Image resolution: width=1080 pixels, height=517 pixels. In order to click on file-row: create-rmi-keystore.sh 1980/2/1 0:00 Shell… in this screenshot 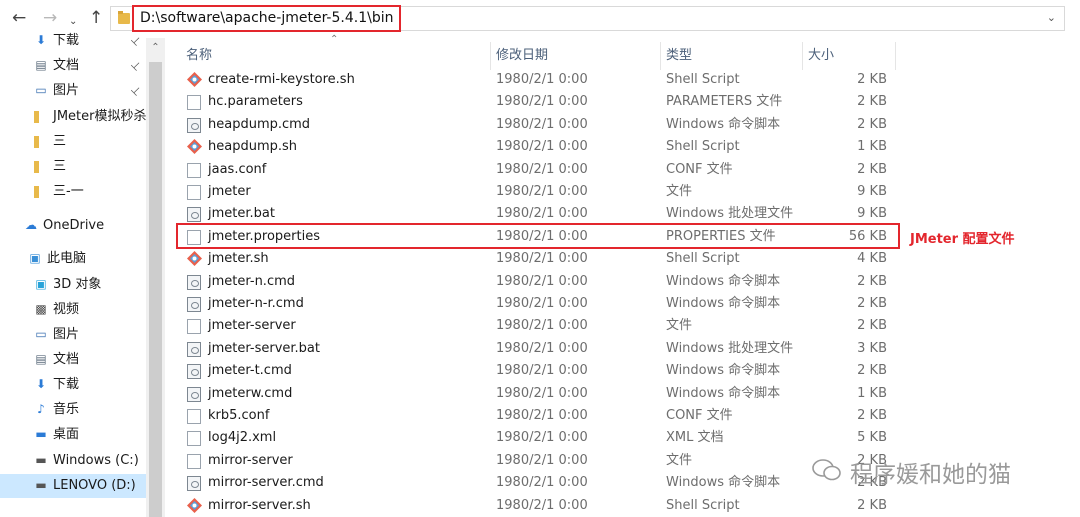, I will do `click(538, 80)`.